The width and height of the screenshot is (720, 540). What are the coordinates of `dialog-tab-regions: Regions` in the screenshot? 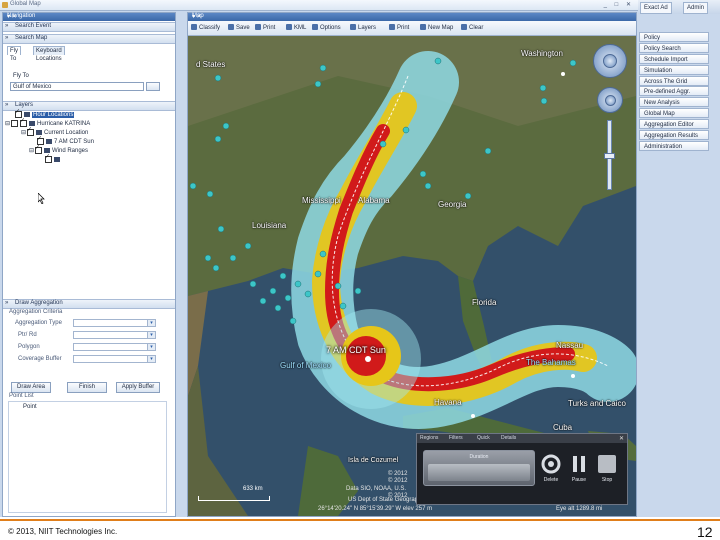 It's located at (429, 438).